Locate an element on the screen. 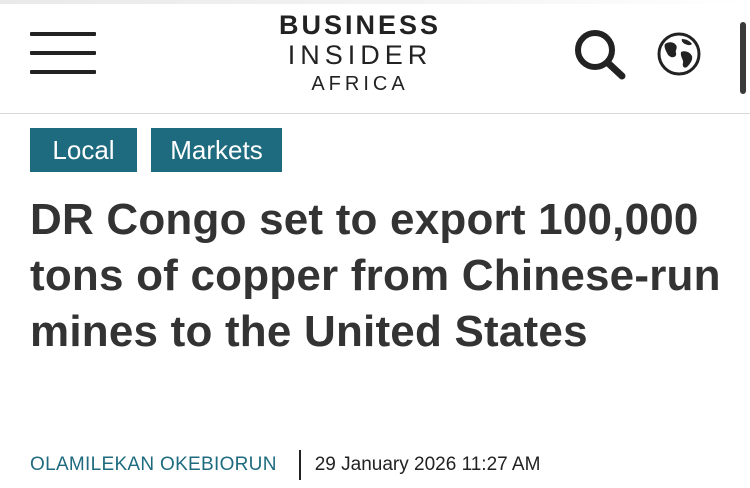  hamburger-menu-icon is located at coordinates (63, 53).